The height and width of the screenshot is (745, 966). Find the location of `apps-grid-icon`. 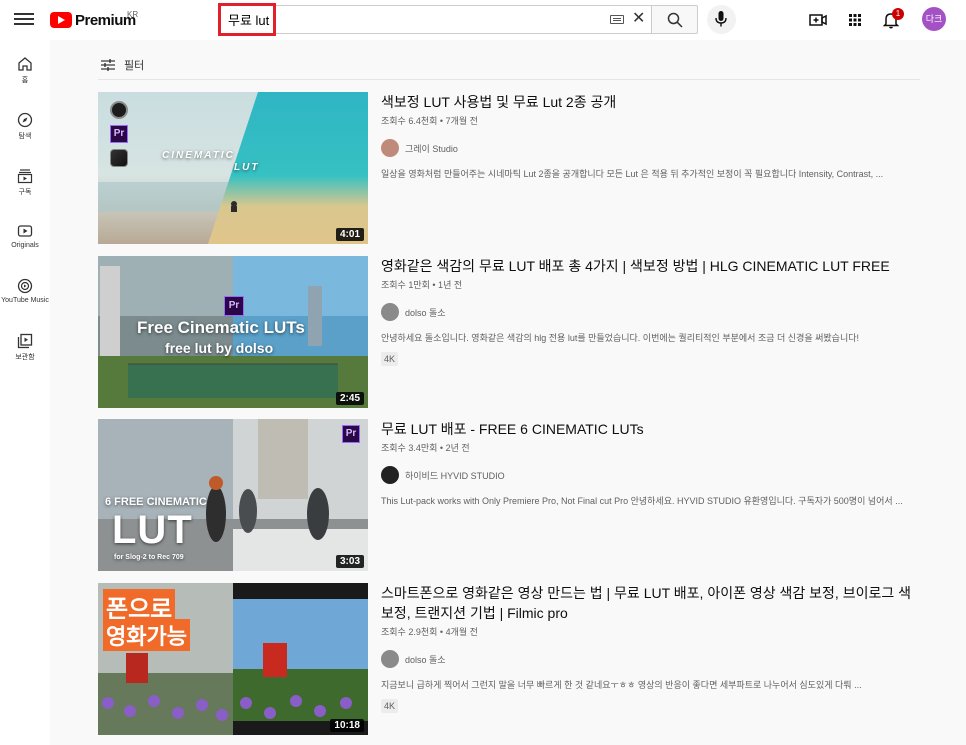

apps-grid-icon is located at coordinates (855, 20).